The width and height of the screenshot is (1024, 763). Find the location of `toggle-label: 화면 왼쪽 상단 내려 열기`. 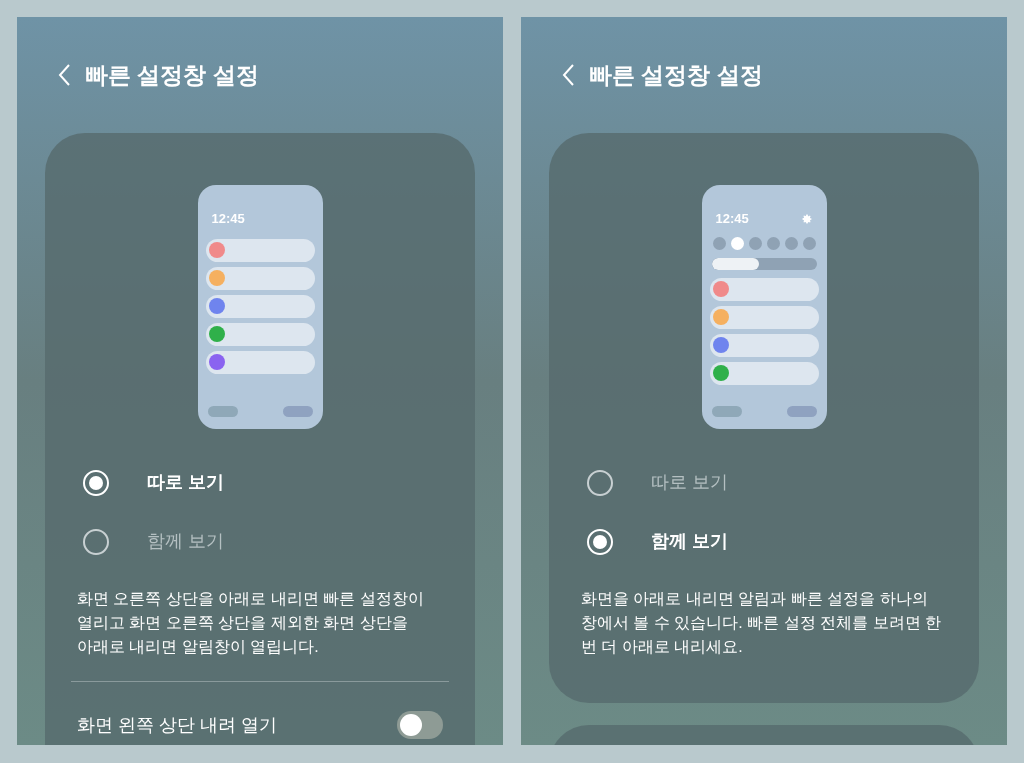

toggle-label: 화면 왼쪽 상단 내려 열기 is located at coordinates (177, 725).